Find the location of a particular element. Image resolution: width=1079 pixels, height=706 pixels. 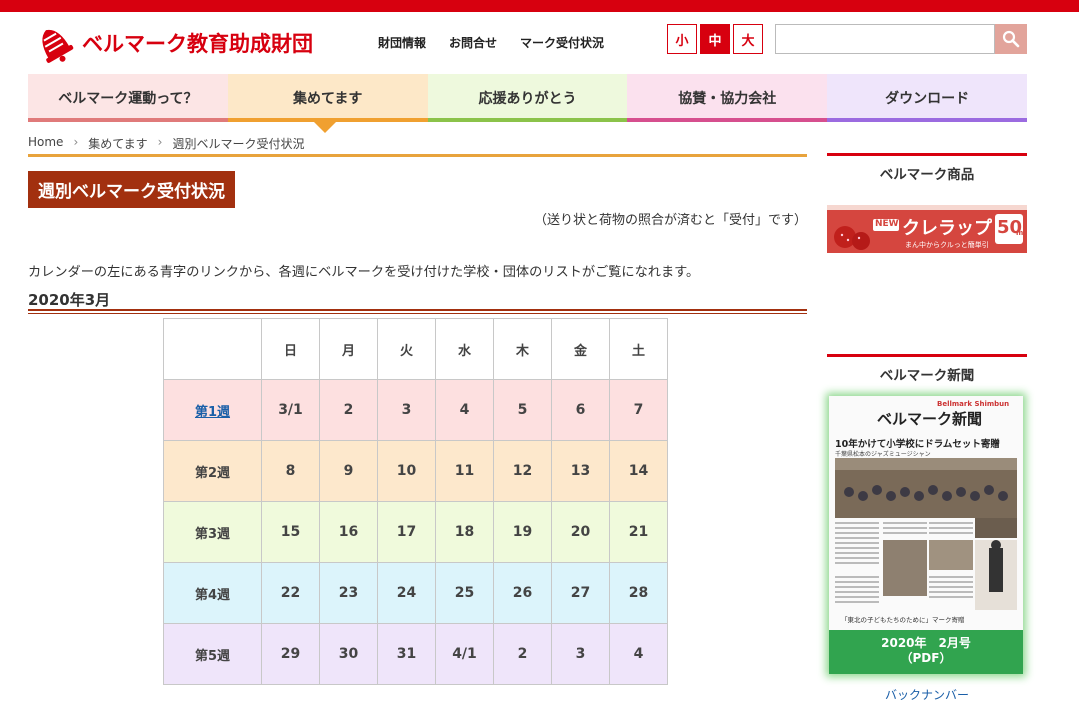

site-logo: ベルマーク教育助成財団 is located at coordinates (183, 43).